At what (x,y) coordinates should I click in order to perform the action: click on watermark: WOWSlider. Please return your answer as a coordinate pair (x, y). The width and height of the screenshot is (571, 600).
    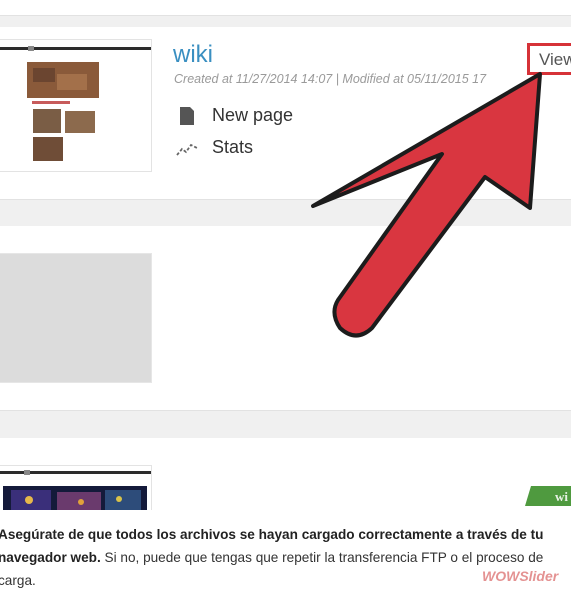
    Looking at the image, I should click on (520, 576).